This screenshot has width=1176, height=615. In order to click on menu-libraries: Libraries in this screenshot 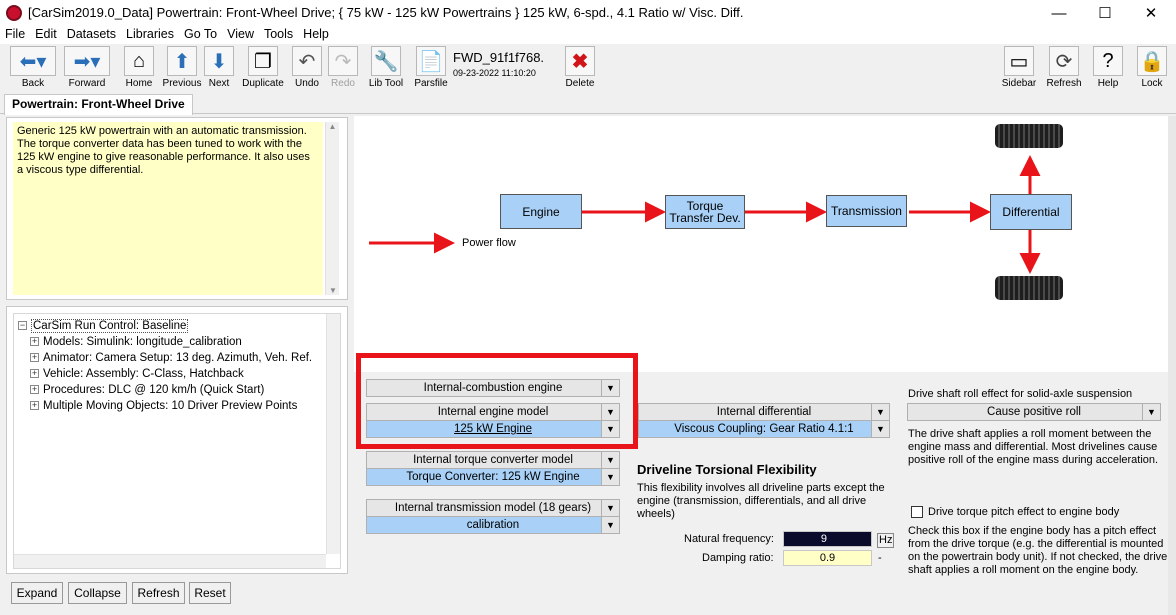, I will do `click(150, 35)`.